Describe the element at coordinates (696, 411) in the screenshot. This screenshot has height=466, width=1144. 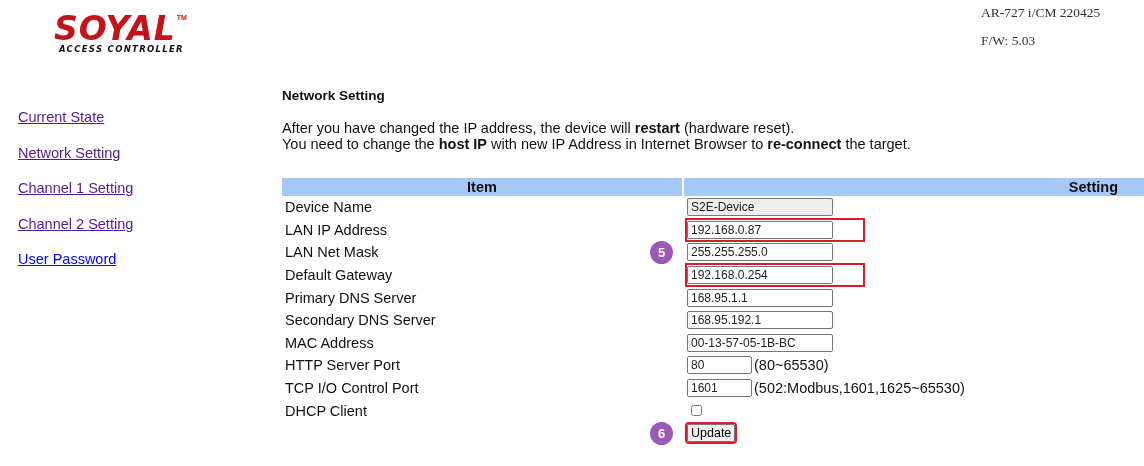
I see `checkbox` at that location.